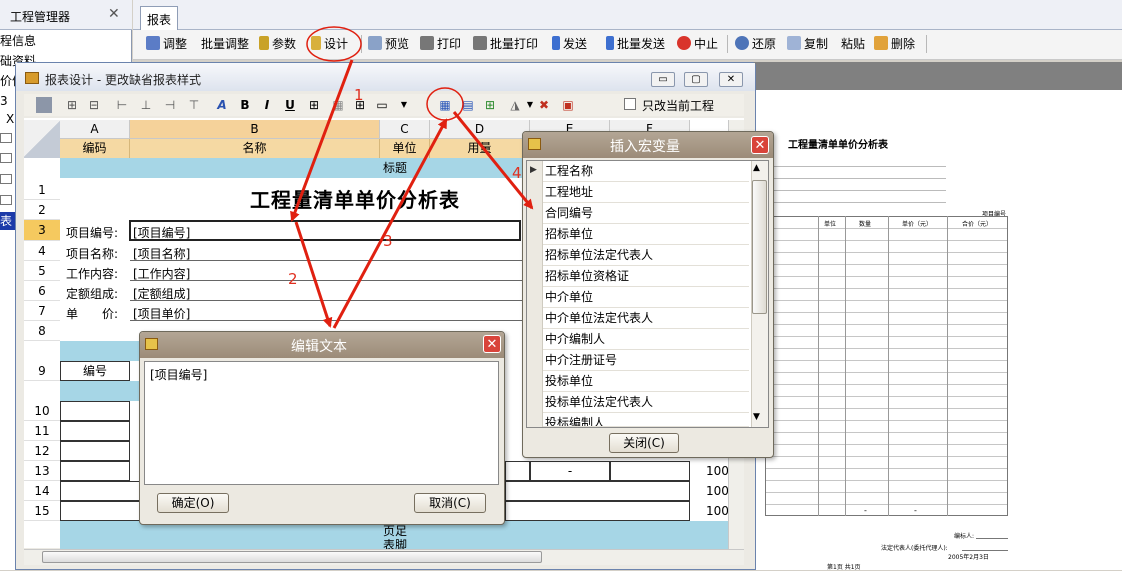  What do you see at coordinates (225, 44) in the screenshot?
I see `batch-adjust-button: 批量调整` at bounding box center [225, 44].